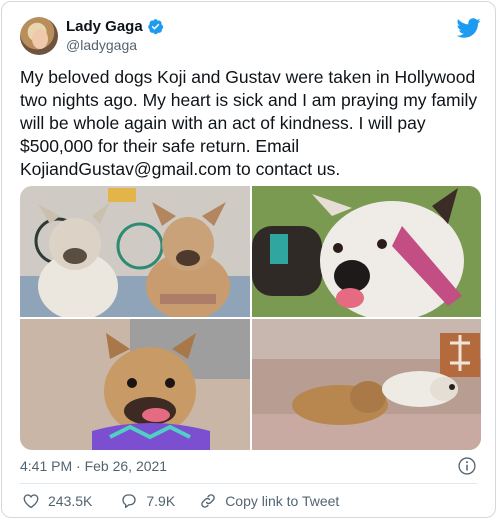 This screenshot has width=499, height=521. What do you see at coordinates (70, 501) in the screenshot?
I see `like-count: 243.5K` at bounding box center [70, 501].